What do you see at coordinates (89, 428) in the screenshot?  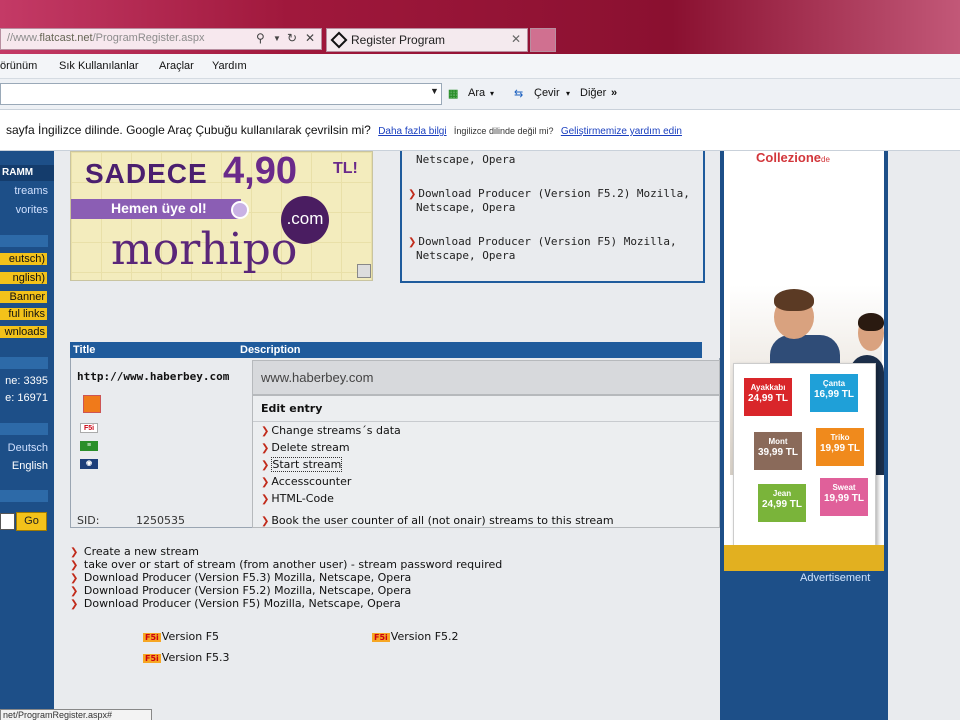 I see `f5-icon: F5i` at bounding box center [89, 428].